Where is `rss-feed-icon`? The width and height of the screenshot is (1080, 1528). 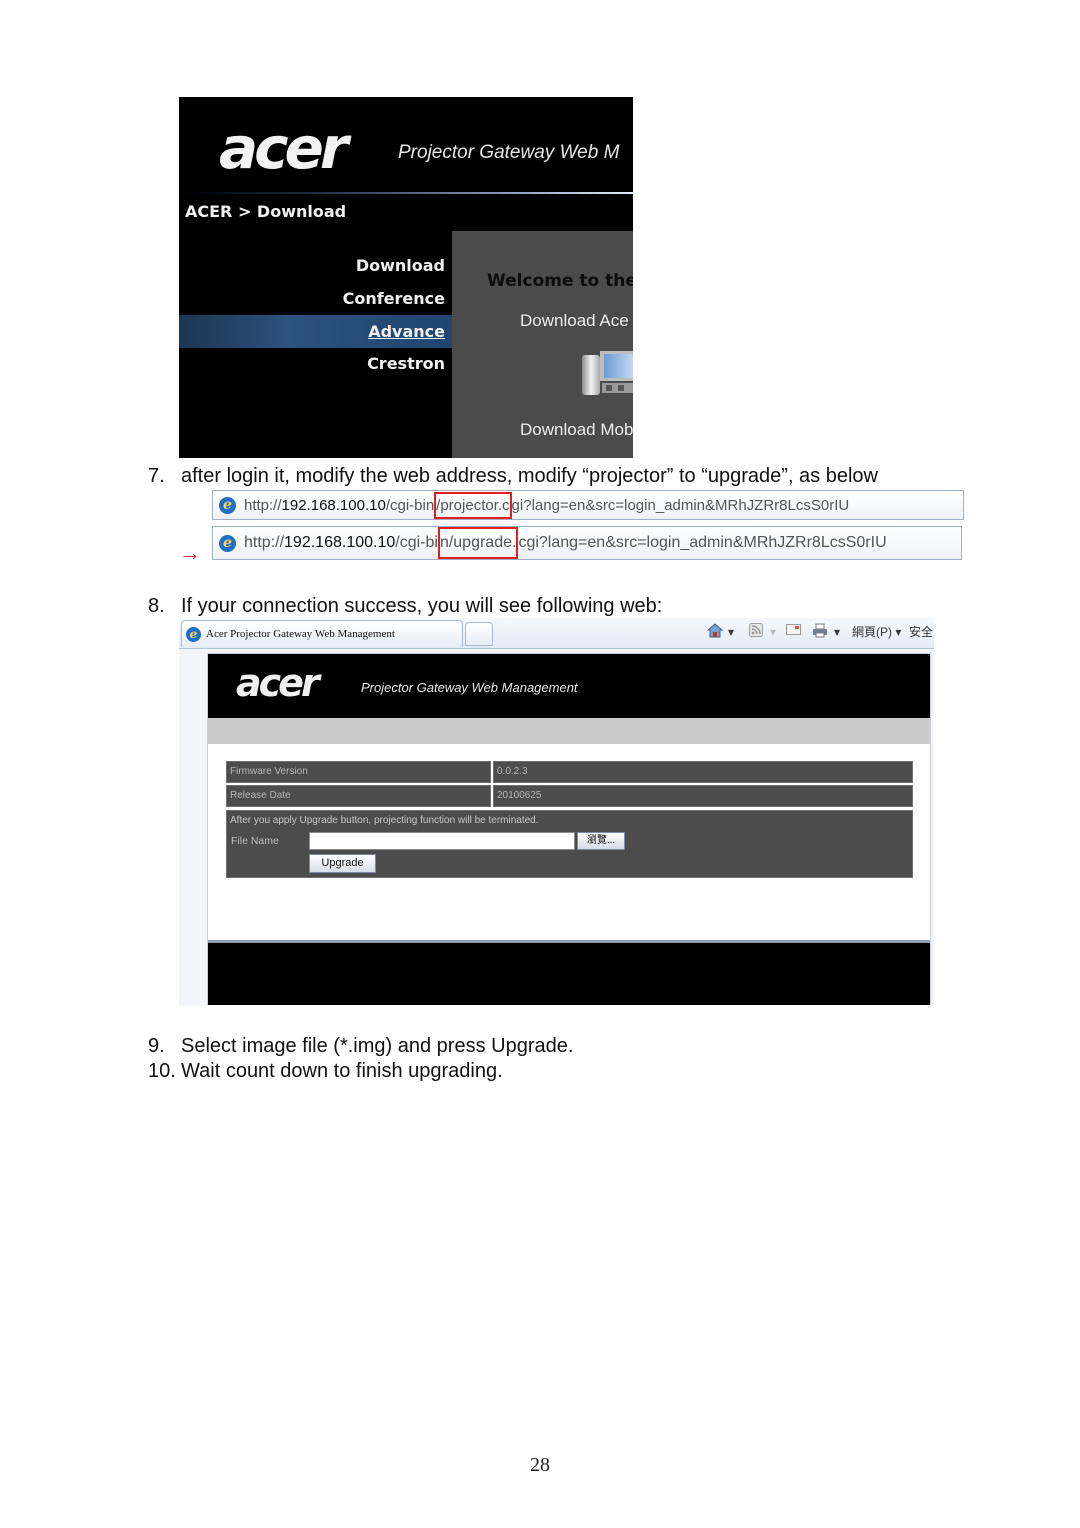
rss-feed-icon is located at coordinates (756, 631).